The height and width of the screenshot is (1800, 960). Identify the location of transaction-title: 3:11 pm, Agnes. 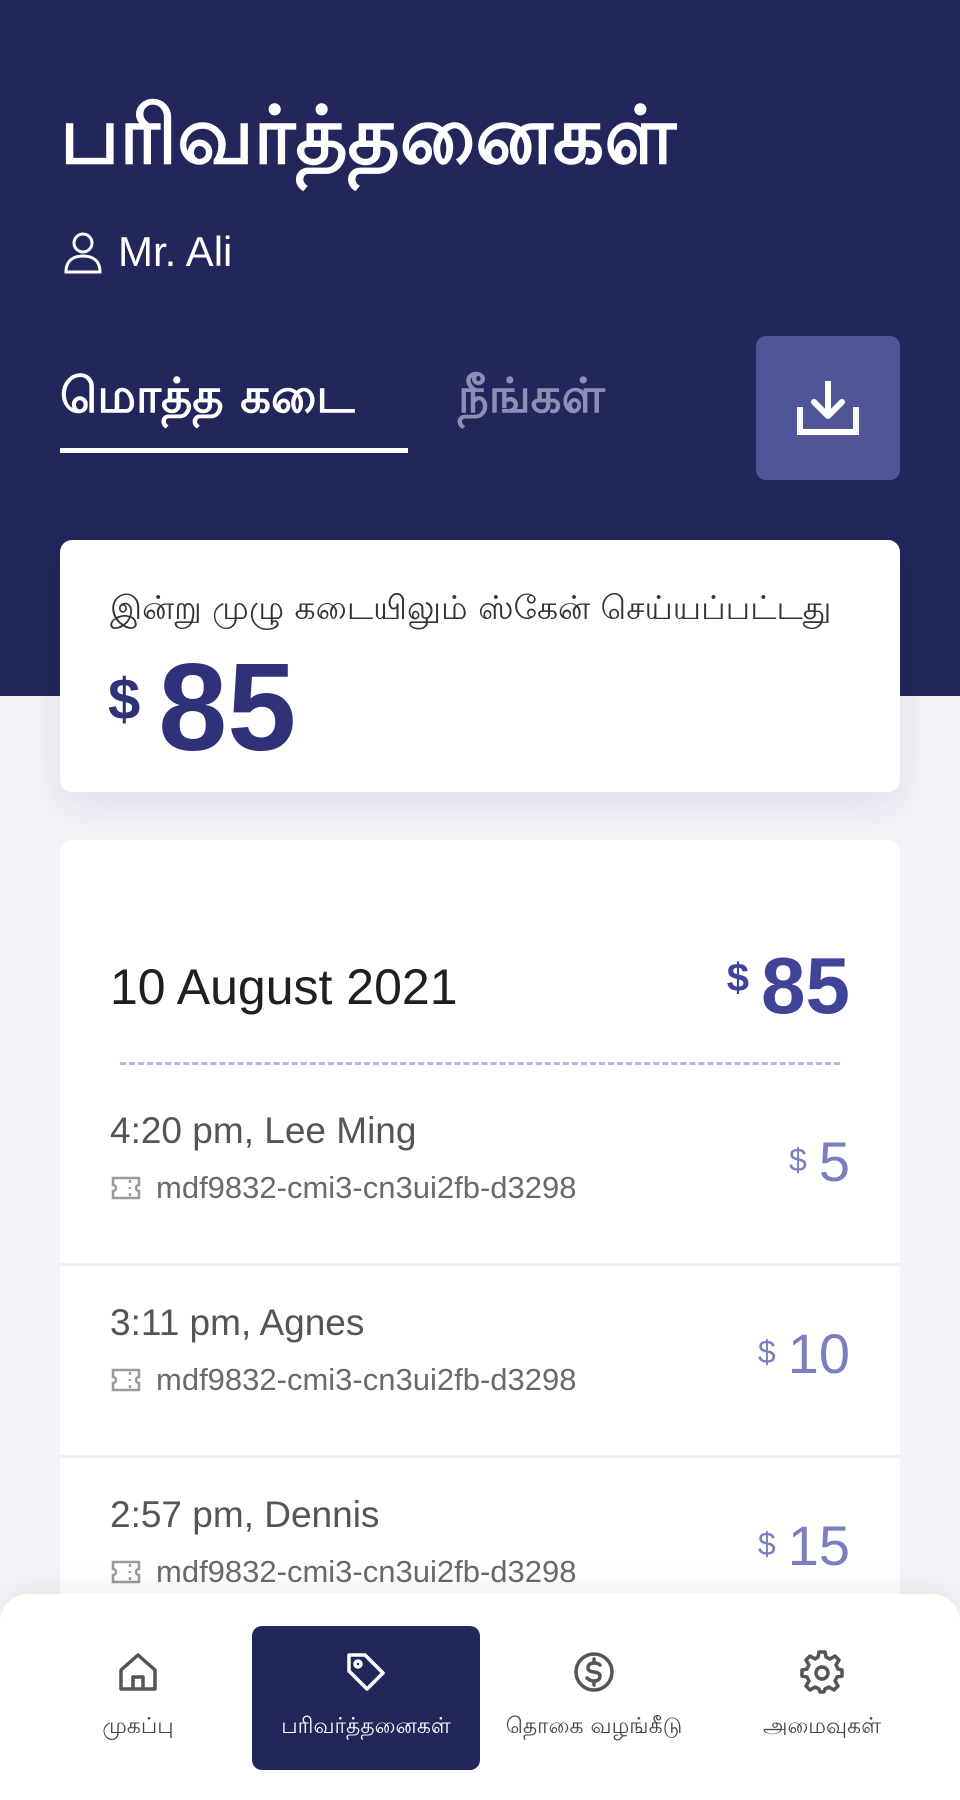
(237, 1322).